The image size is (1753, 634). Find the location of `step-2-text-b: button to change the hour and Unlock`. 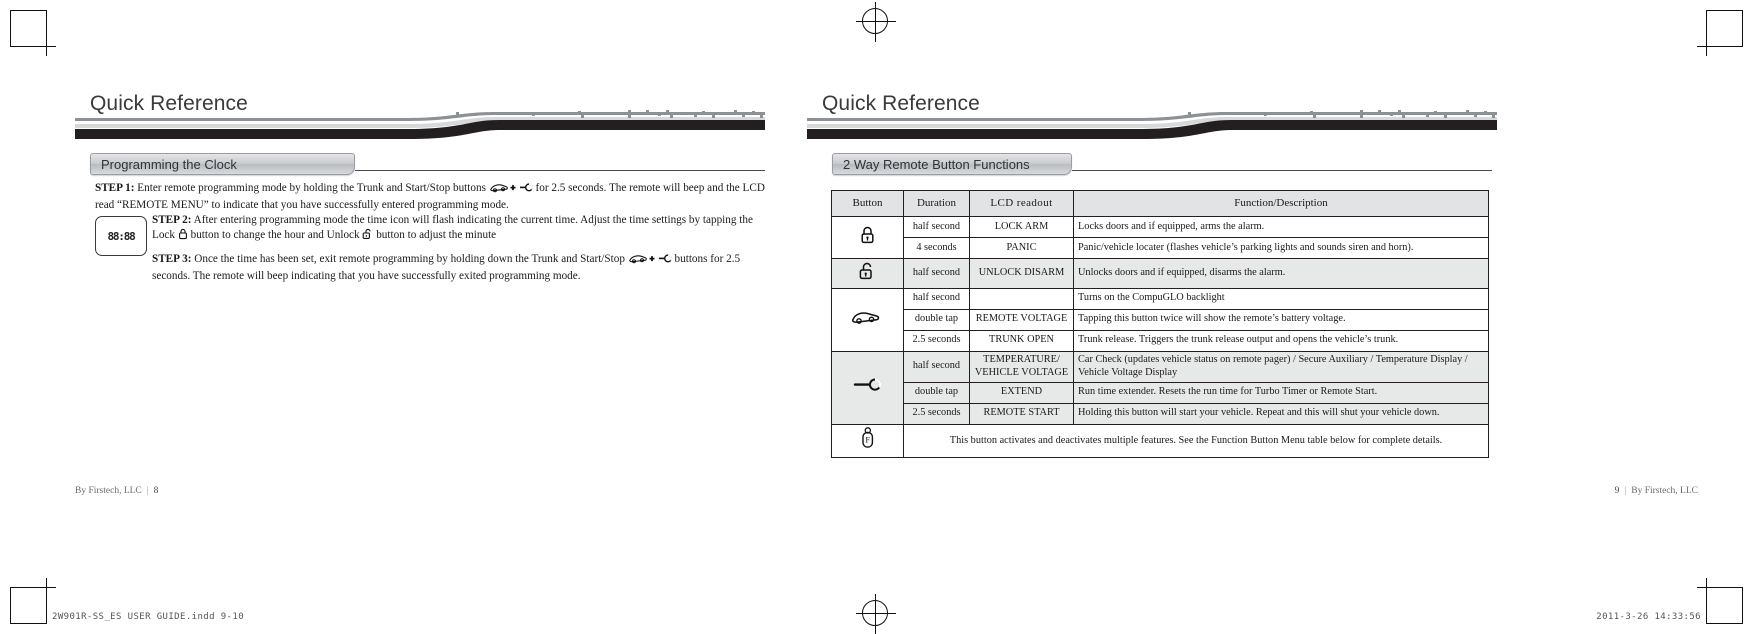

step-2-text-b: button to change the hour and Unlock is located at coordinates (275, 235).